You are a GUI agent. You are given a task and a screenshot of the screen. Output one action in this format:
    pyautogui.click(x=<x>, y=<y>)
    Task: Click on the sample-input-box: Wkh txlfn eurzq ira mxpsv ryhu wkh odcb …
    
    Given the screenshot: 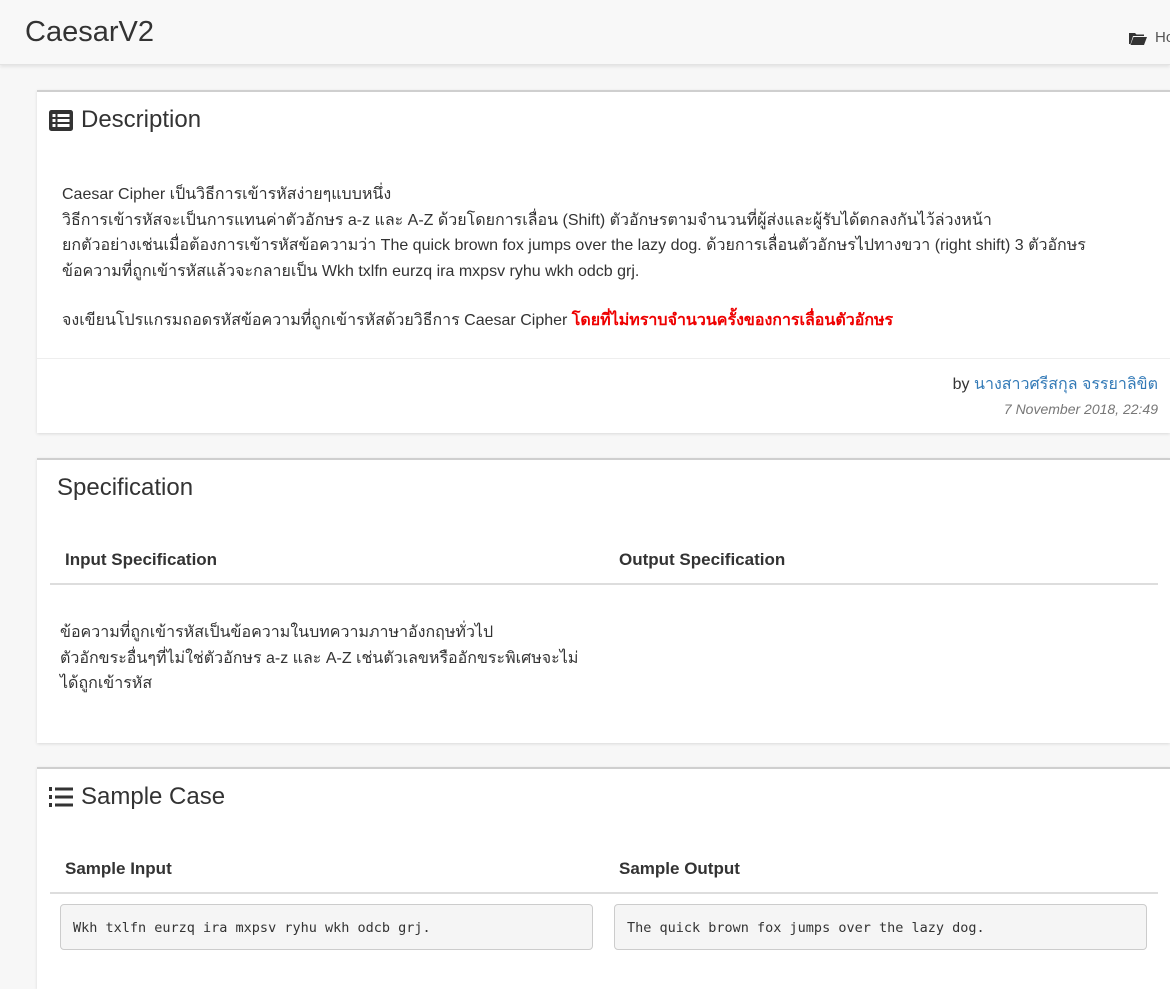 What is the action you would take?
    pyautogui.click(x=326, y=927)
    